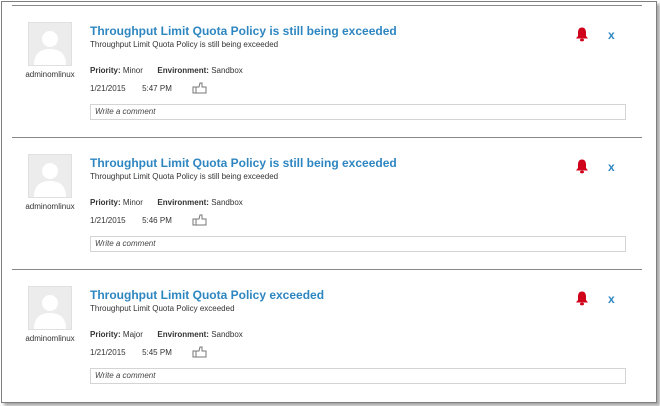 The image size is (660, 406). I want to click on alert-timestamp: 1/21/2015 5:47 PM, so click(131, 88).